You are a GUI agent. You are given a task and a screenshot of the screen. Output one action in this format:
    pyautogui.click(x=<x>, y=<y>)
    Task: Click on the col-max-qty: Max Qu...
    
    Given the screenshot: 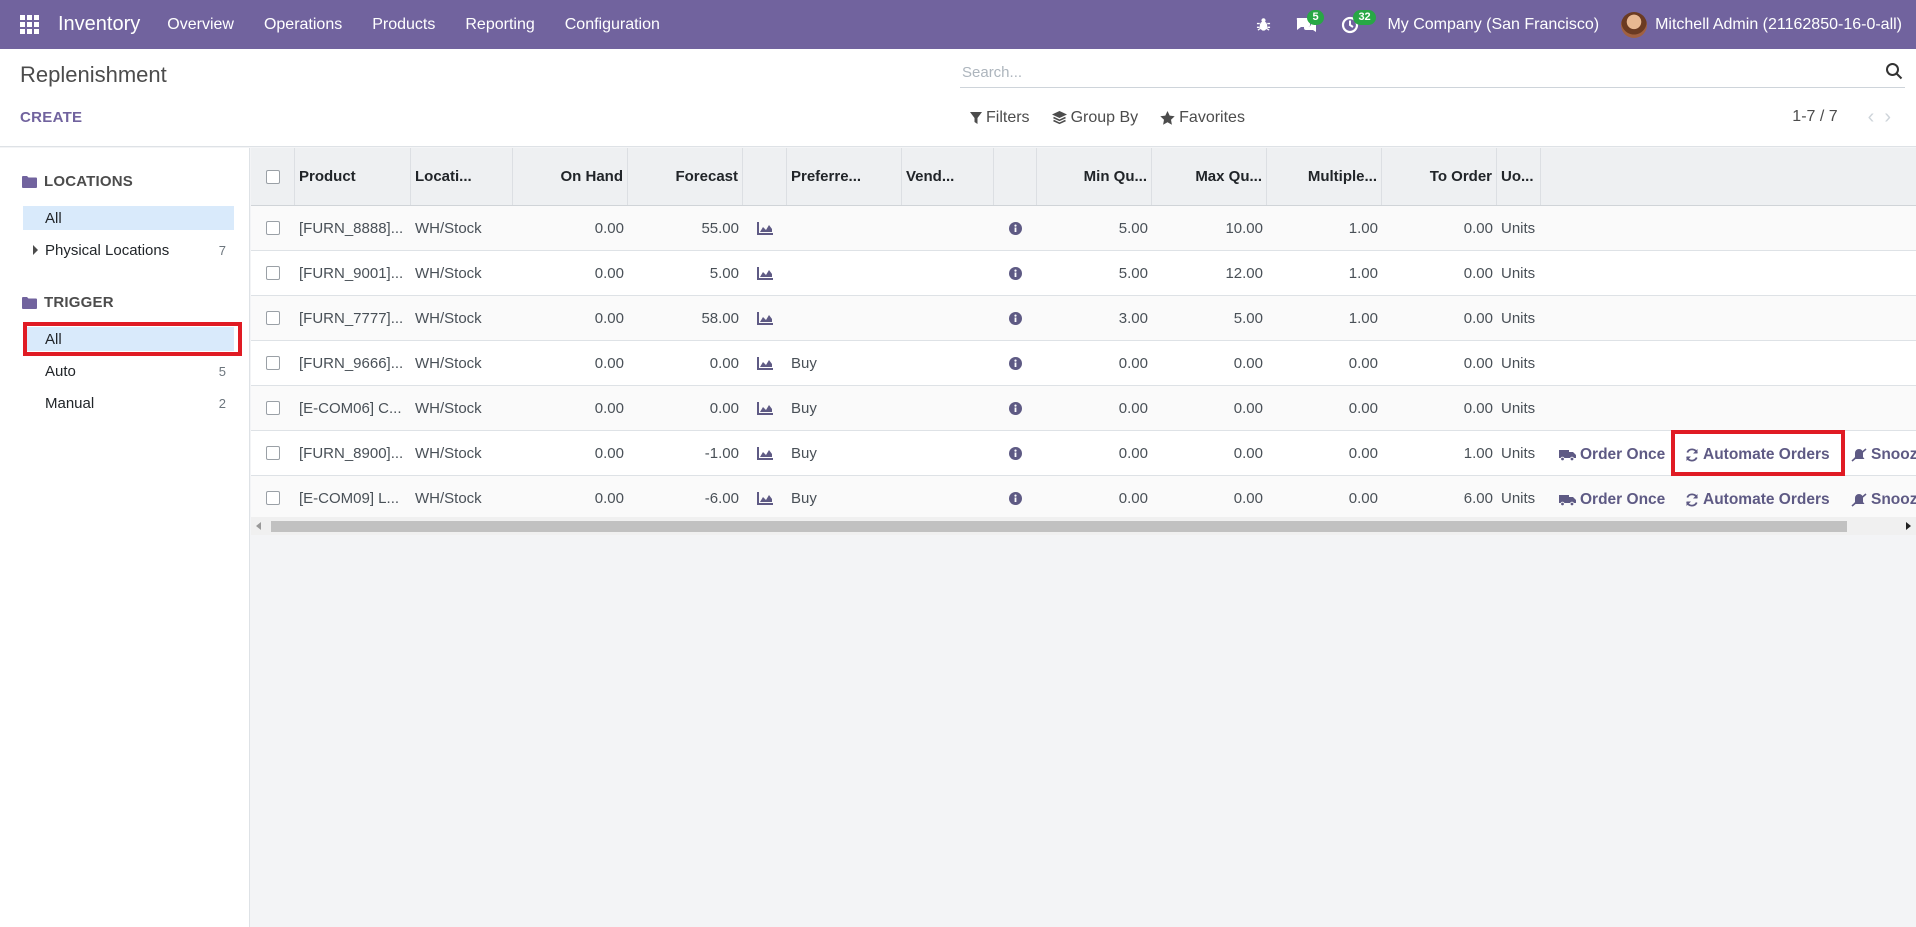 What is the action you would take?
    pyautogui.click(x=1209, y=176)
    